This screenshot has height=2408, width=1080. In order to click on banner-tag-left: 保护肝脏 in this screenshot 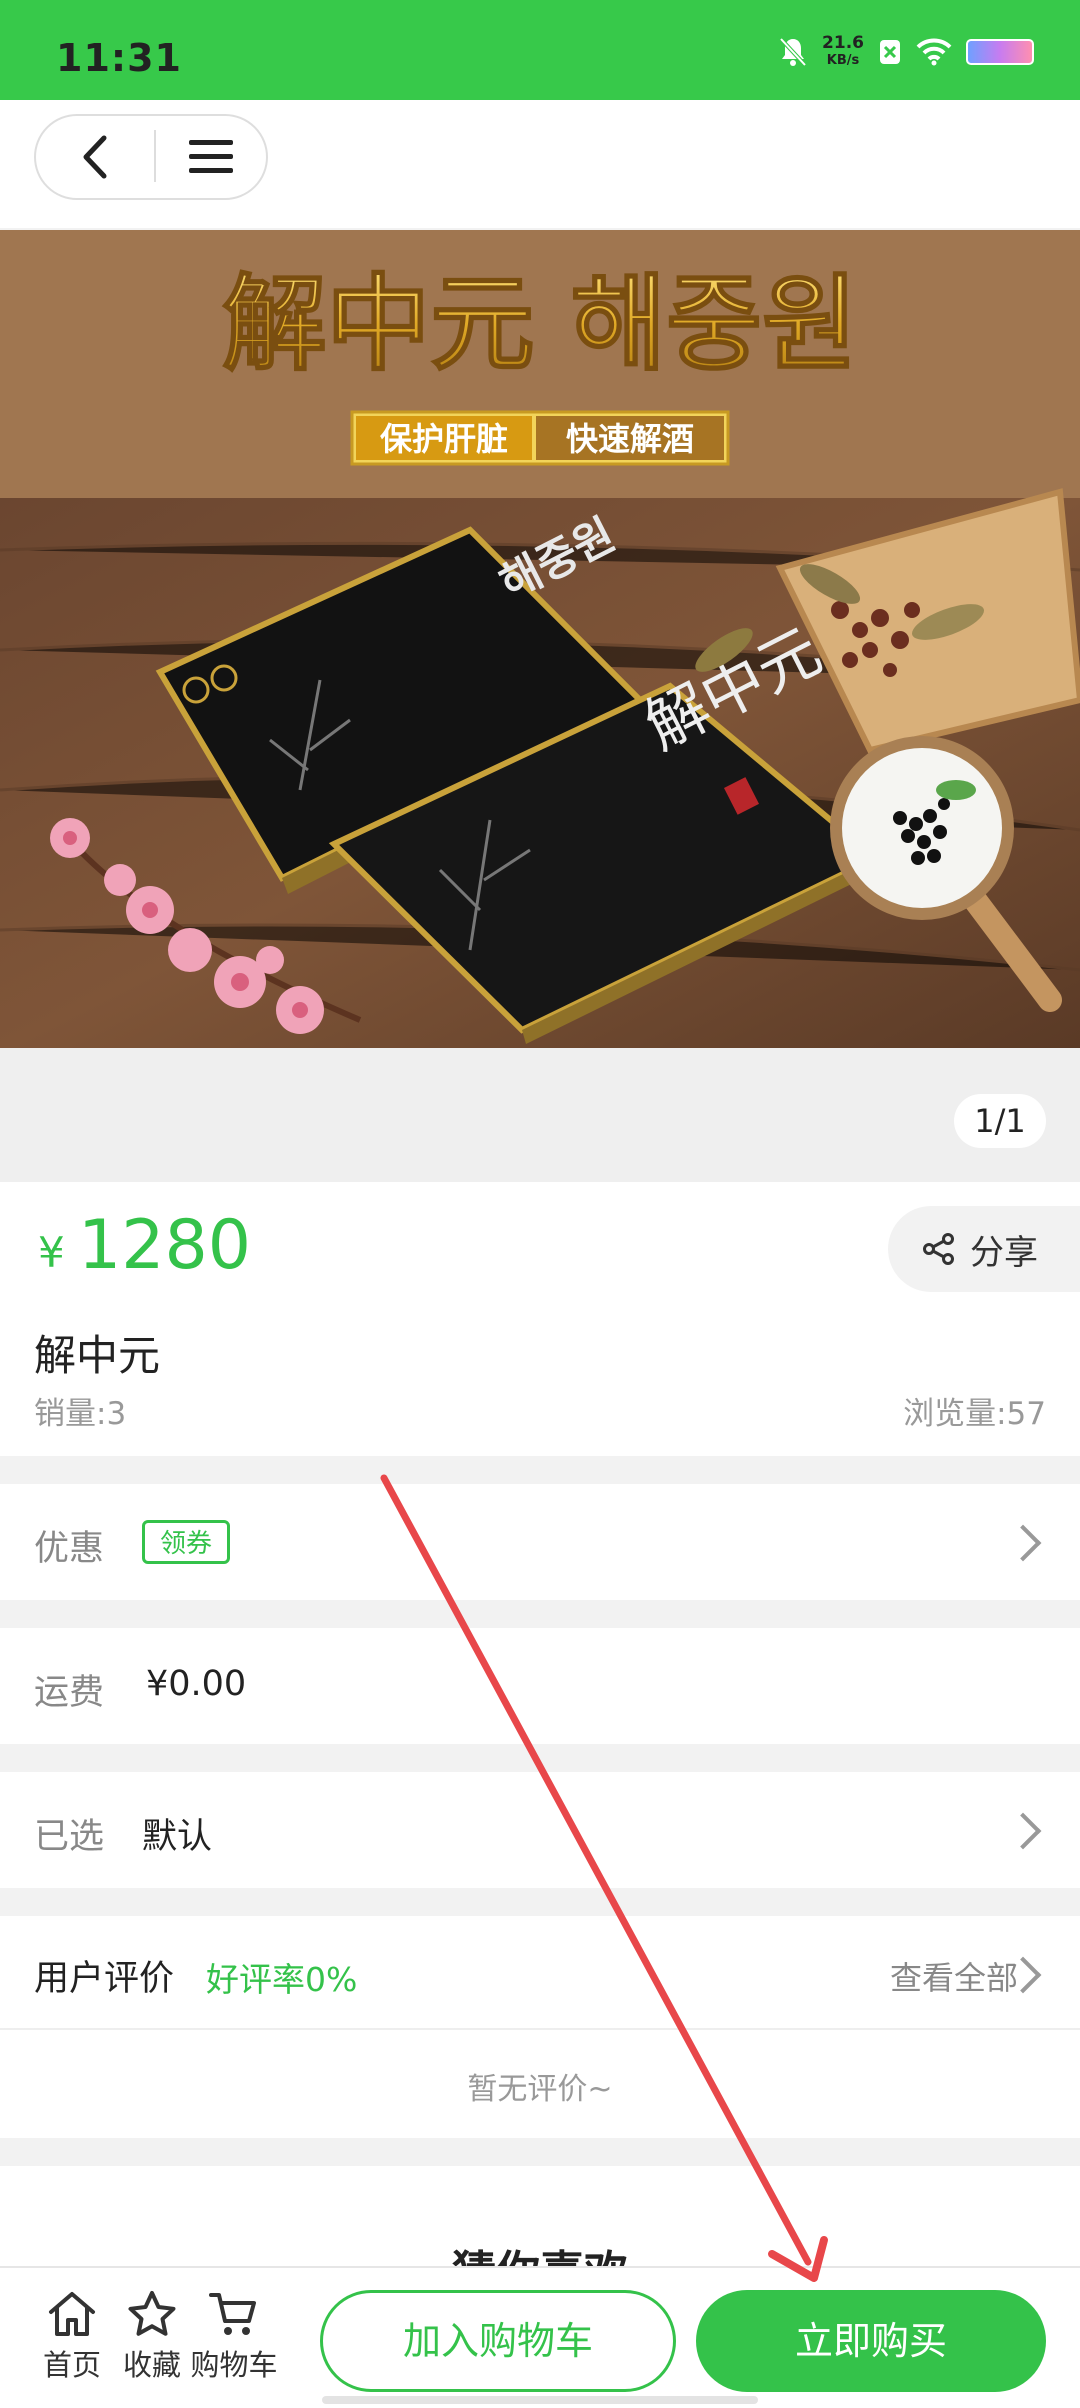, I will do `click(444, 439)`.